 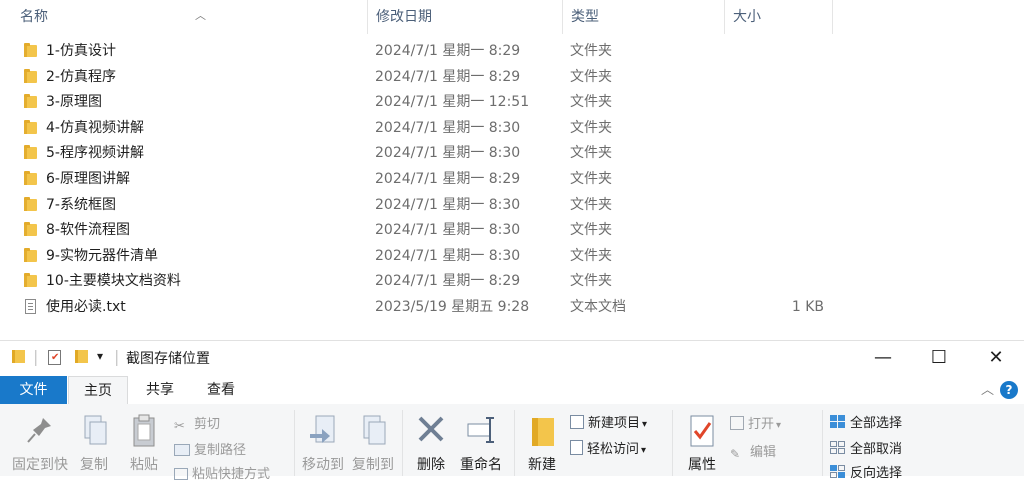 What do you see at coordinates (779, 17) in the screenshot?
I see `column-header-size: 大小` at bounding box center [779, 17].